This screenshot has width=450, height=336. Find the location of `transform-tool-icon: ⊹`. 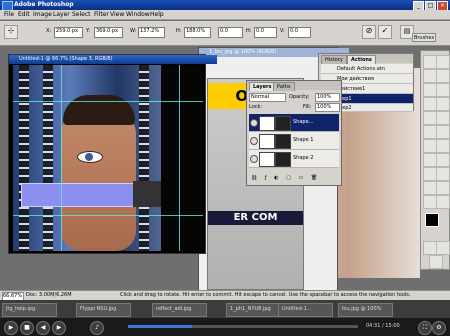

transform-tool-icon: ⊹ is located at coordinates (11, 32).